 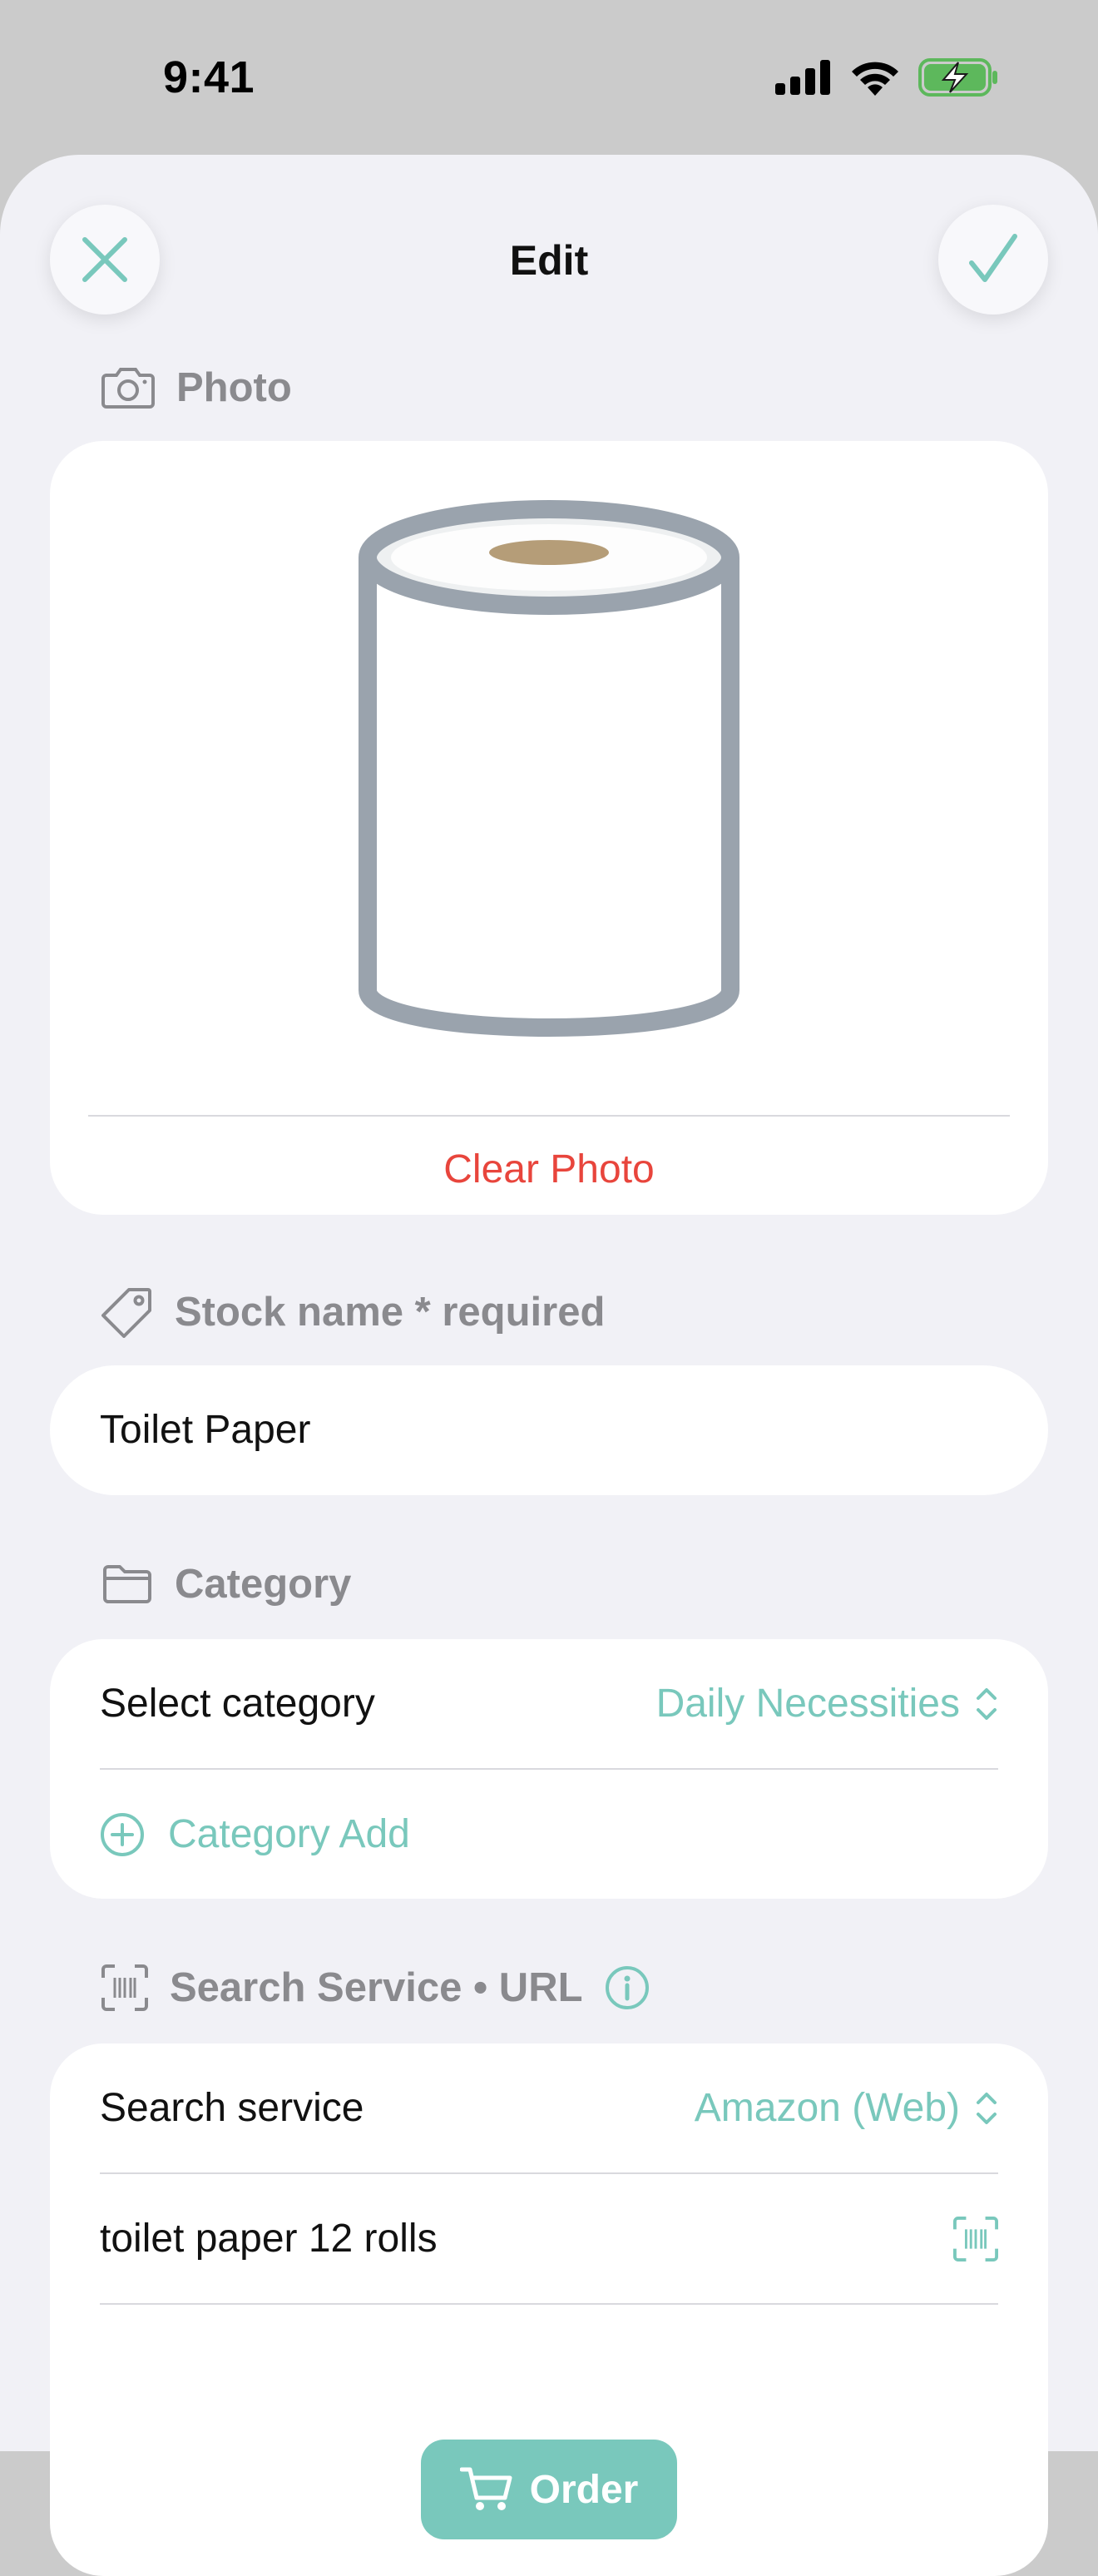 What do you see at coordinates (209, 77) in the screenshot?
I see `status-time: 9:41` at bounding box center [209, 77].